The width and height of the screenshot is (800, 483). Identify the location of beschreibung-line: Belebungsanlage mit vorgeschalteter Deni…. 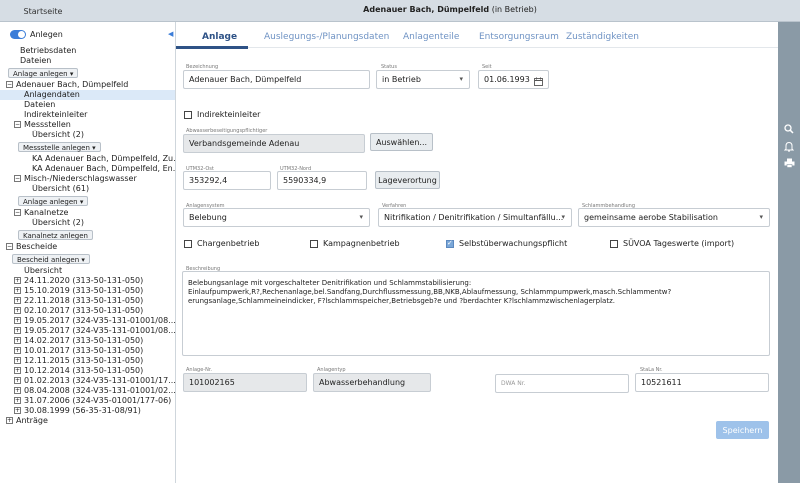
(330, 283).